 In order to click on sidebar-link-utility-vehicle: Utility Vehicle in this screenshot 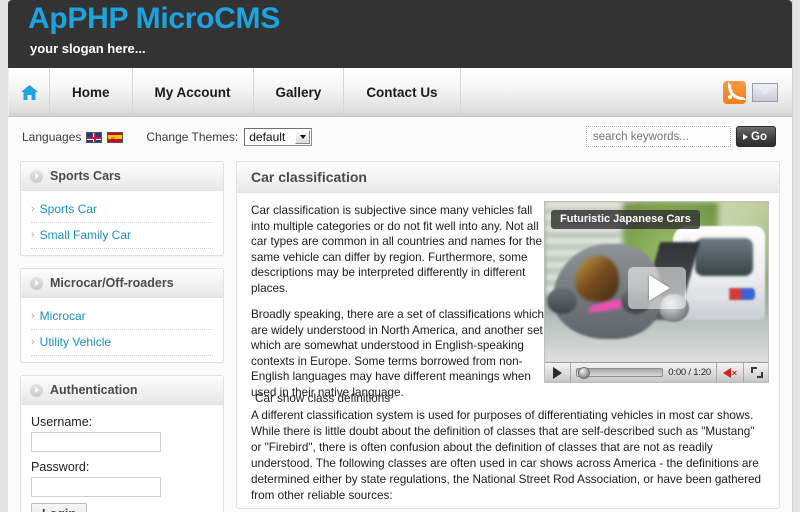, I will do `click(75, 342)`.